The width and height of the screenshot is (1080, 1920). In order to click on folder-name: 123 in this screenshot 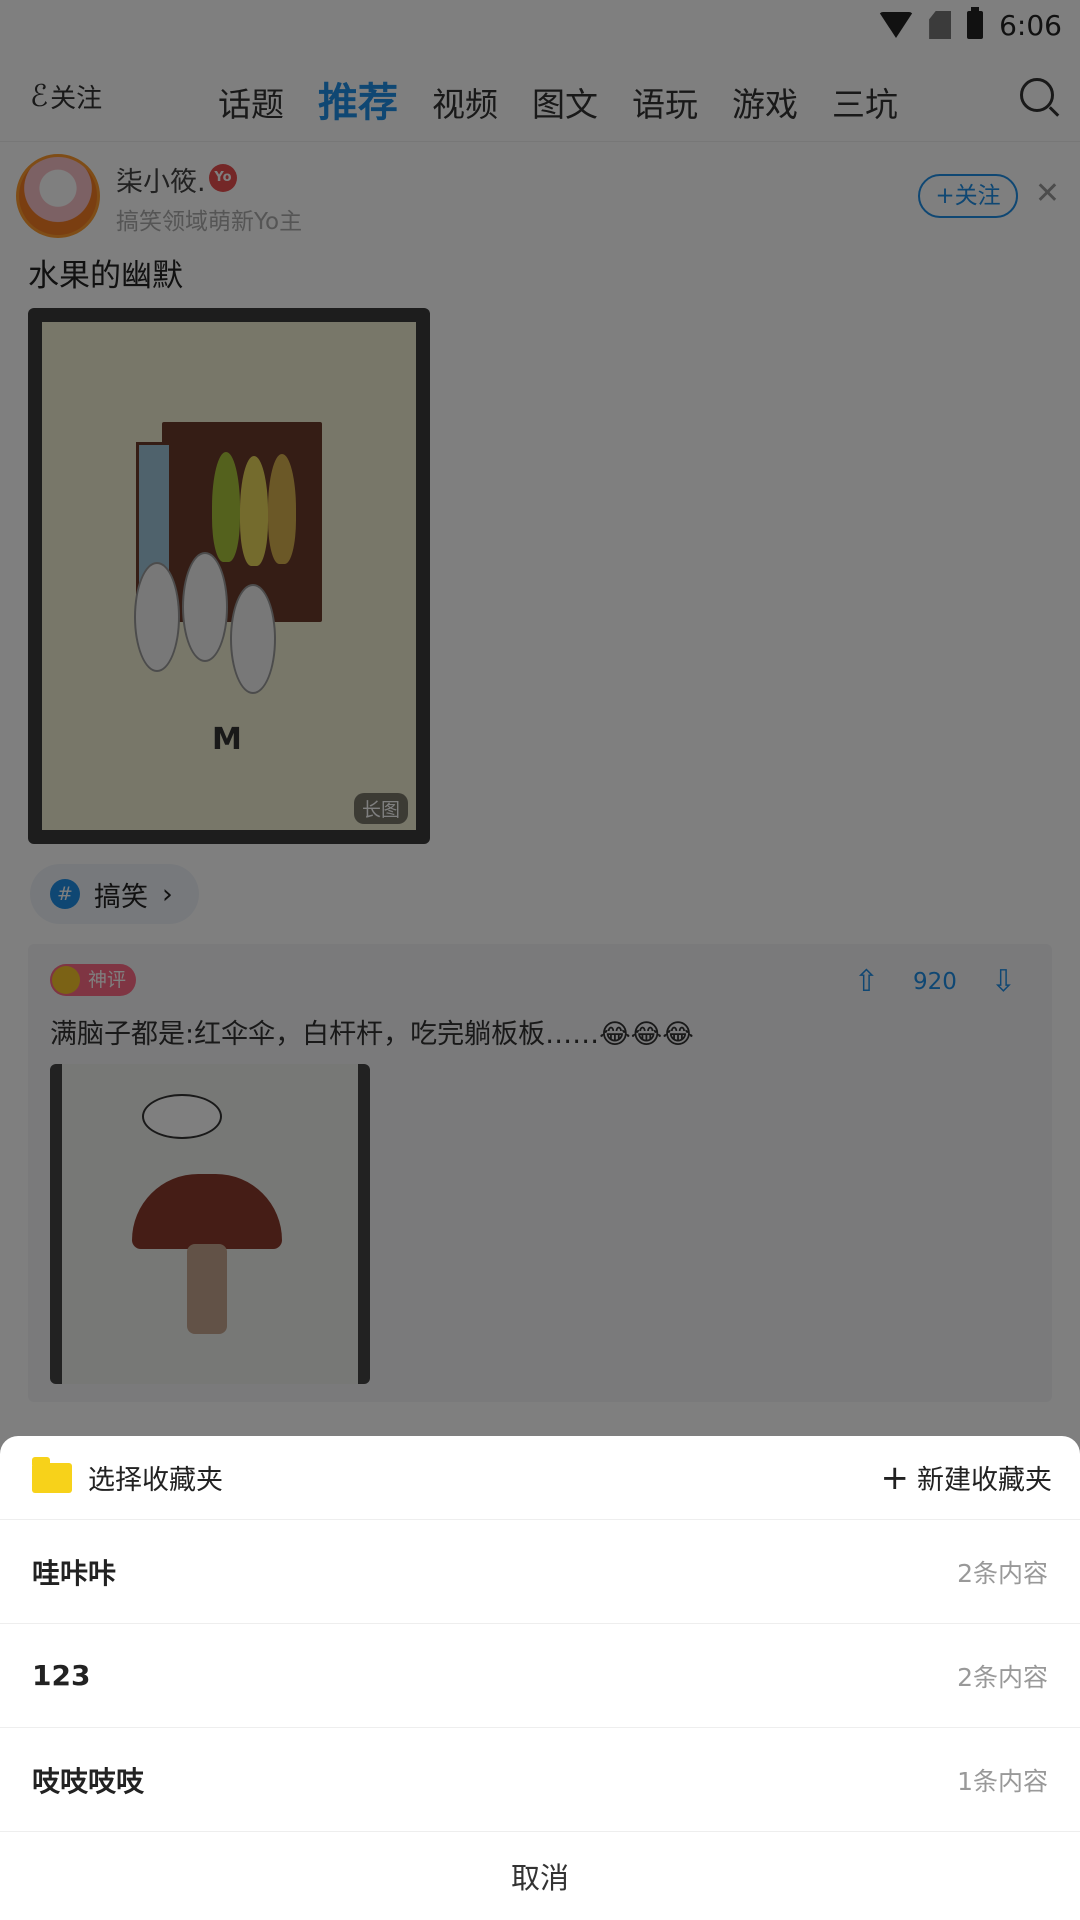, I will do `click(61, 1675)`.